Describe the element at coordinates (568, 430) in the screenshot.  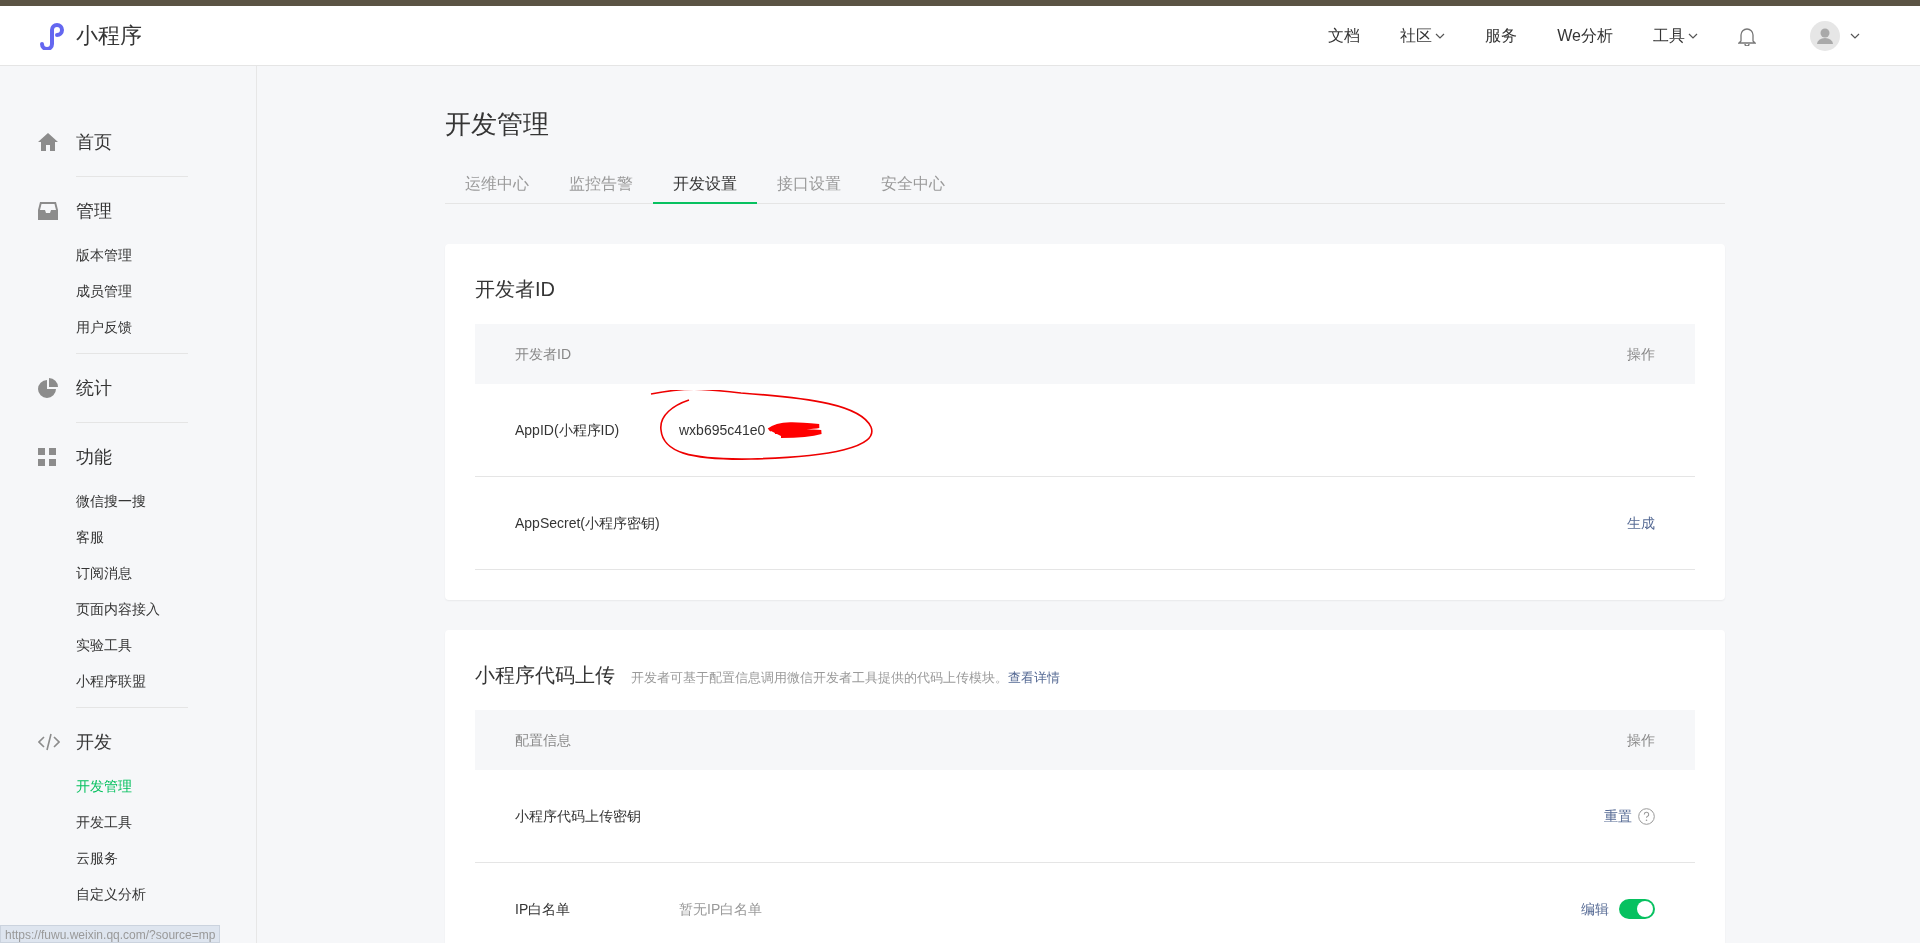
I see `row-label: AppID(小程序ID)` at that location.